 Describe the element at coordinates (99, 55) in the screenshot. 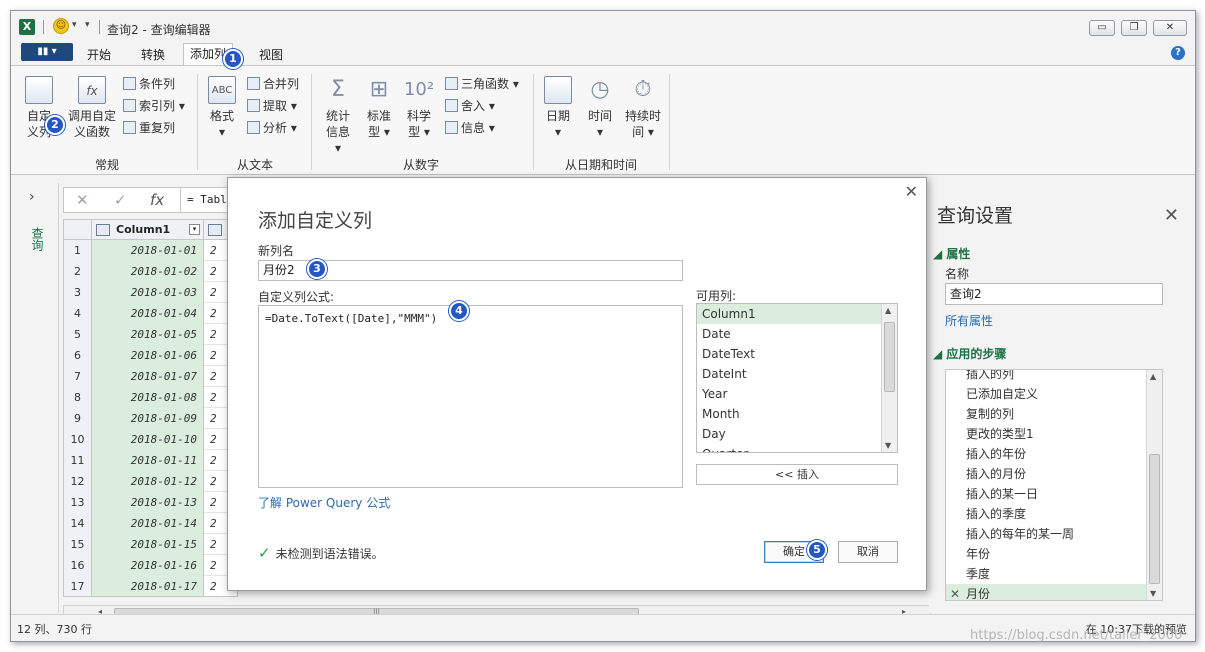

I see `tab-home: 开始` at that location.